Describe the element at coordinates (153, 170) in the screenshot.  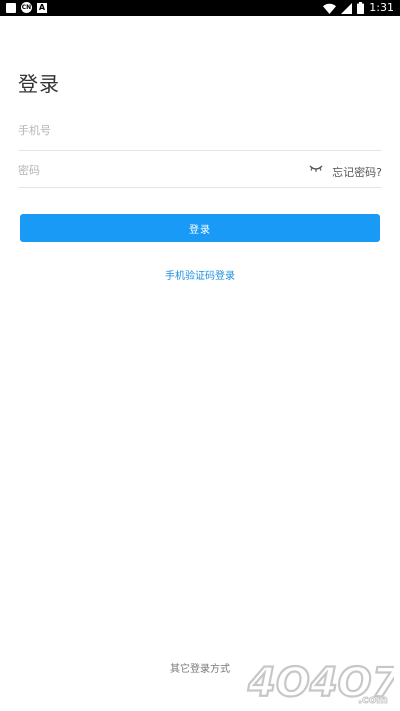
I see `password-input` at that location.